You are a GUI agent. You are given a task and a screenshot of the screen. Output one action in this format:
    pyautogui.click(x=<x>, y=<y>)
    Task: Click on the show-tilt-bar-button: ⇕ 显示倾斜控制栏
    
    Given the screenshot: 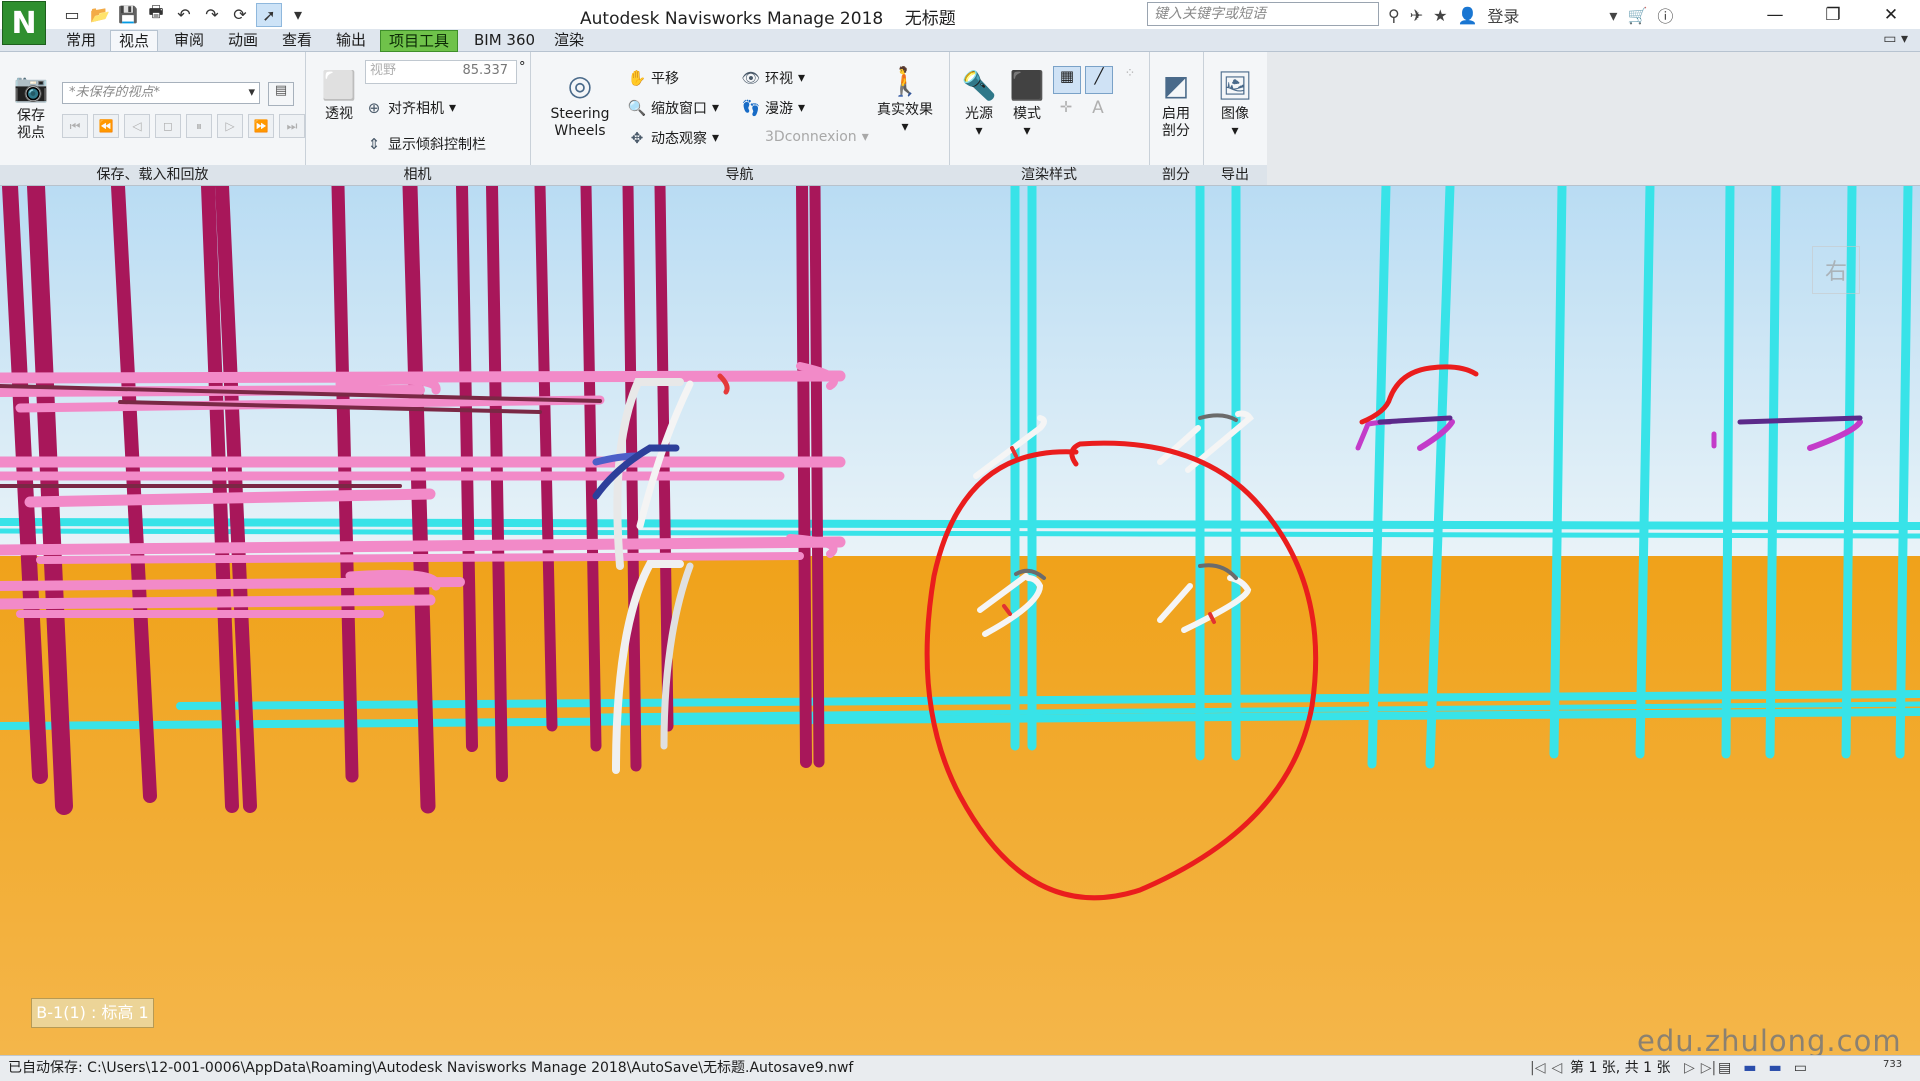 What is the action you would take?
    pyautogui.click(x=425, y=144)
    